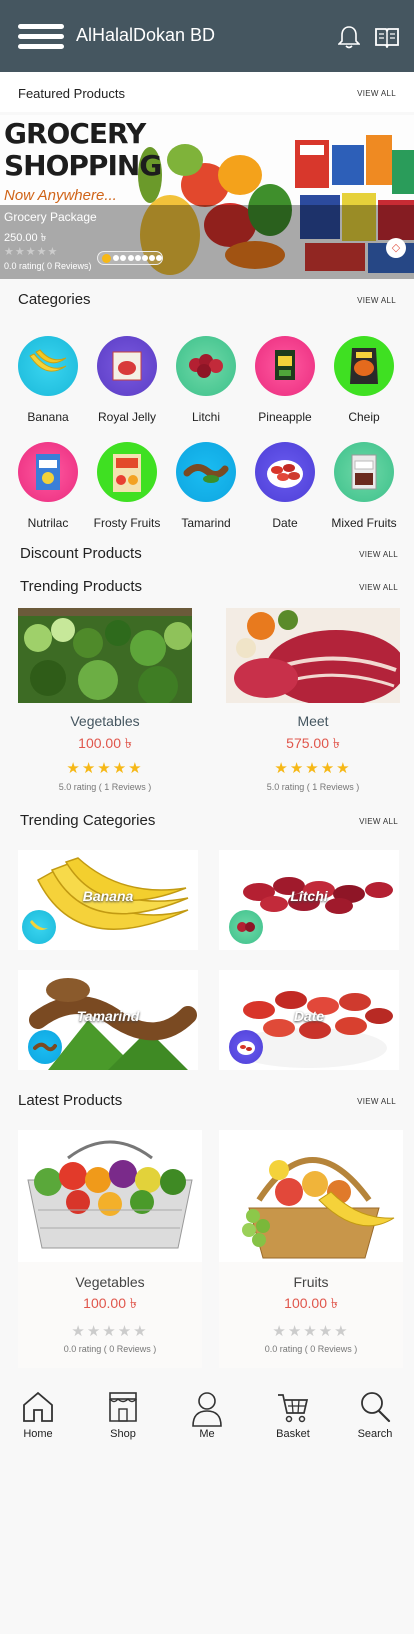 The height and width of the screenshot is (1634, 414). I want to click on category-label: Cheip, so click(364, 417).